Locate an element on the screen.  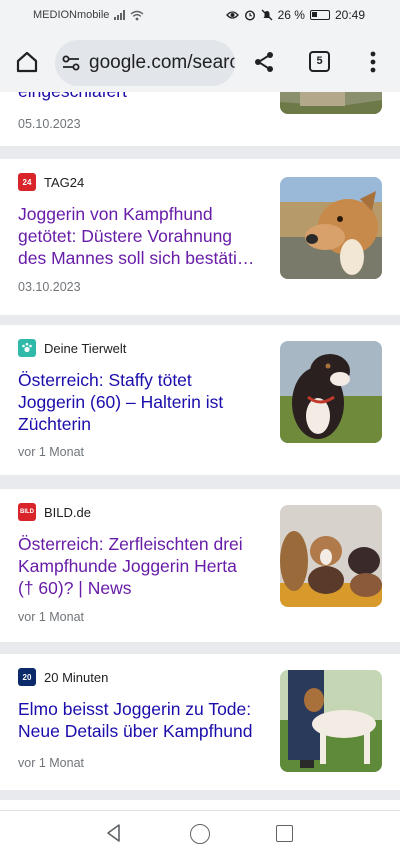
title-line: Kampfhunde Joggerin Herta is located at coordinates (127, 566).